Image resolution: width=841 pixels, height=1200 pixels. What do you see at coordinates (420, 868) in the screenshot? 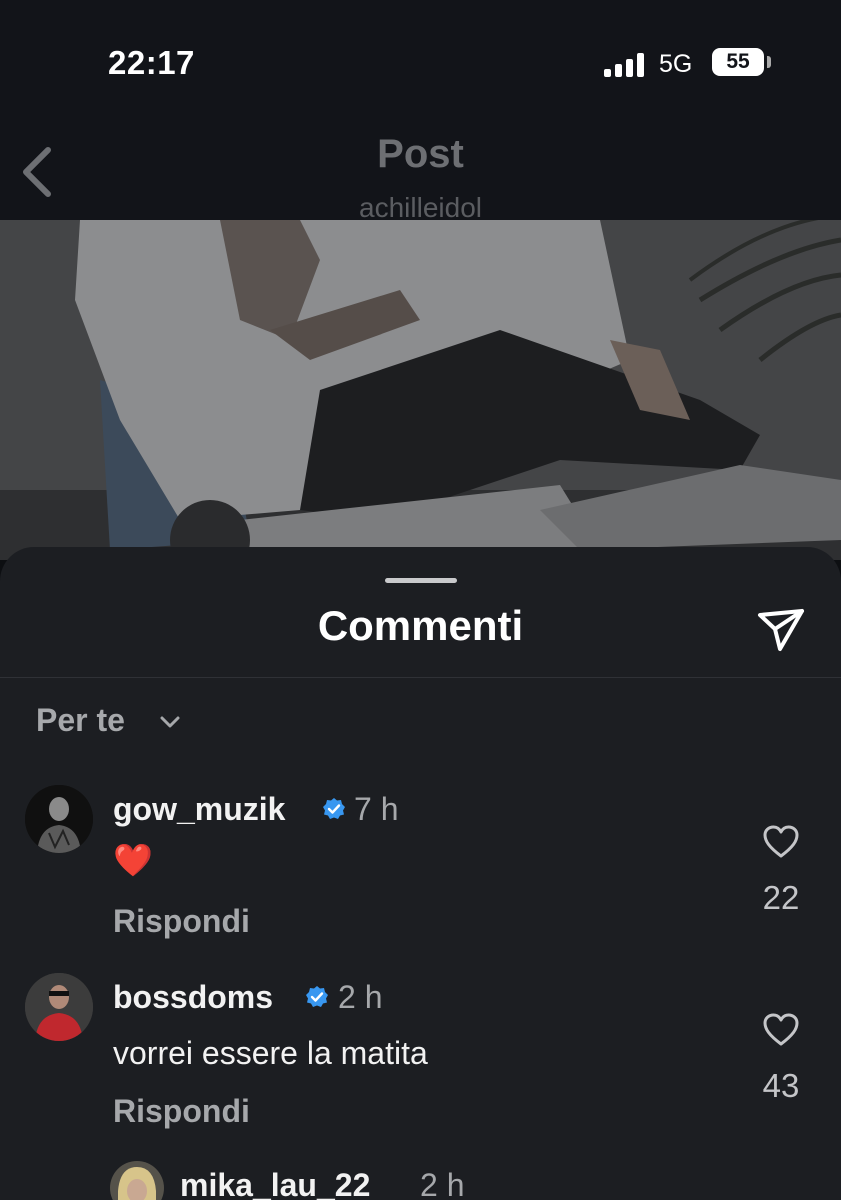
I see `comment-item: gow_muzik 7 h ❤️ Rispondi 22` at bounding box center [420, 868].